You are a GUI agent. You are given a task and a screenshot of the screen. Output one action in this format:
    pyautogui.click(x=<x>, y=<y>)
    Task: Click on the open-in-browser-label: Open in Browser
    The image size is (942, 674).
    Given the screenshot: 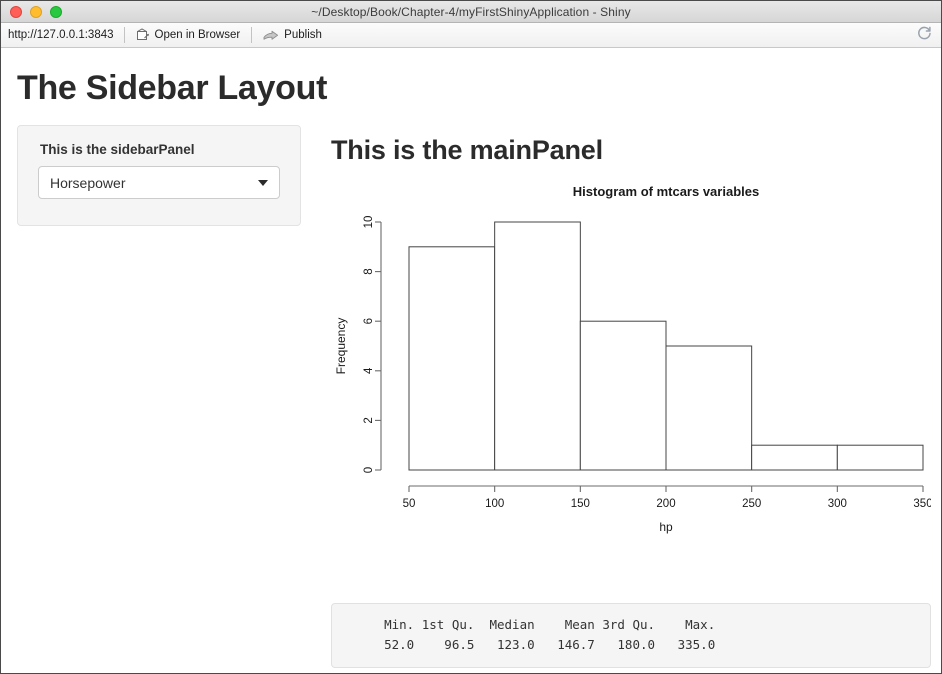 What is the action you would take?
    pyautogui.click(x=197, y=35)
    